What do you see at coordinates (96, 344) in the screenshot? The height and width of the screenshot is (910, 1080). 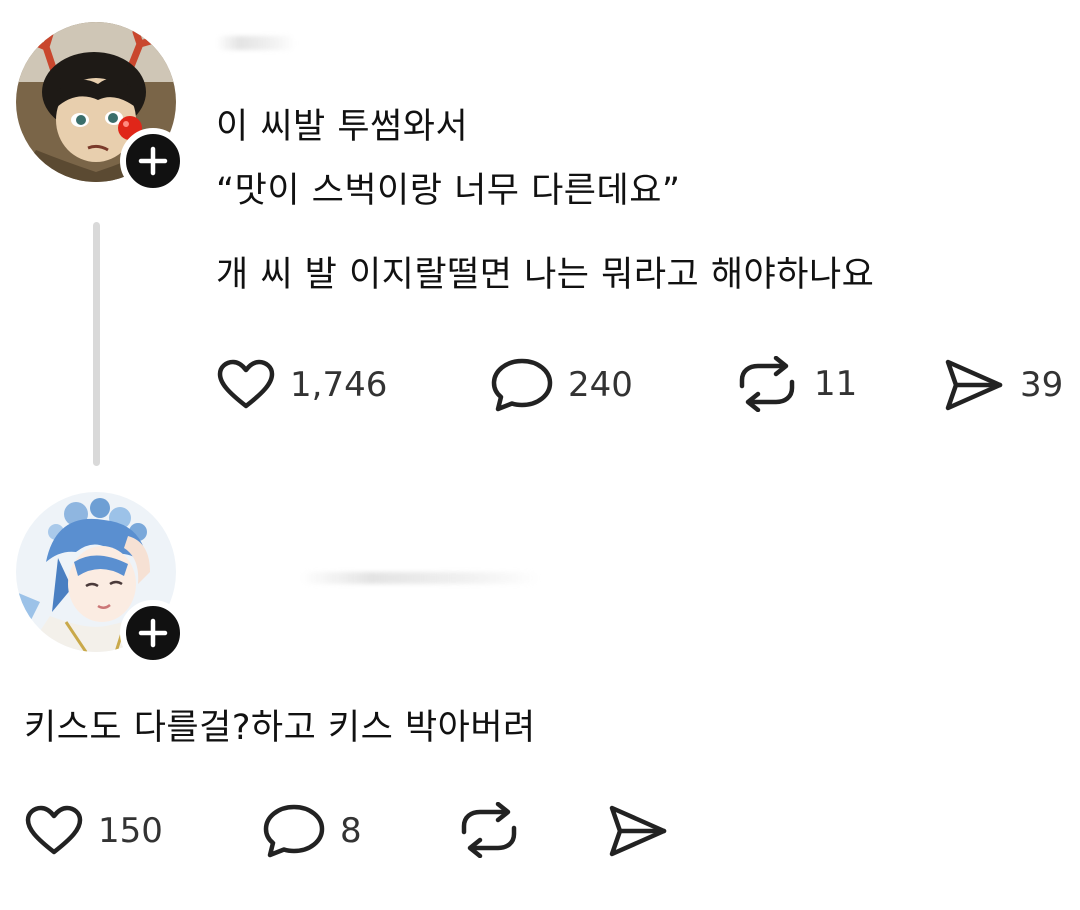 I see `thread-connector-line` at bounding box center [96, 344].